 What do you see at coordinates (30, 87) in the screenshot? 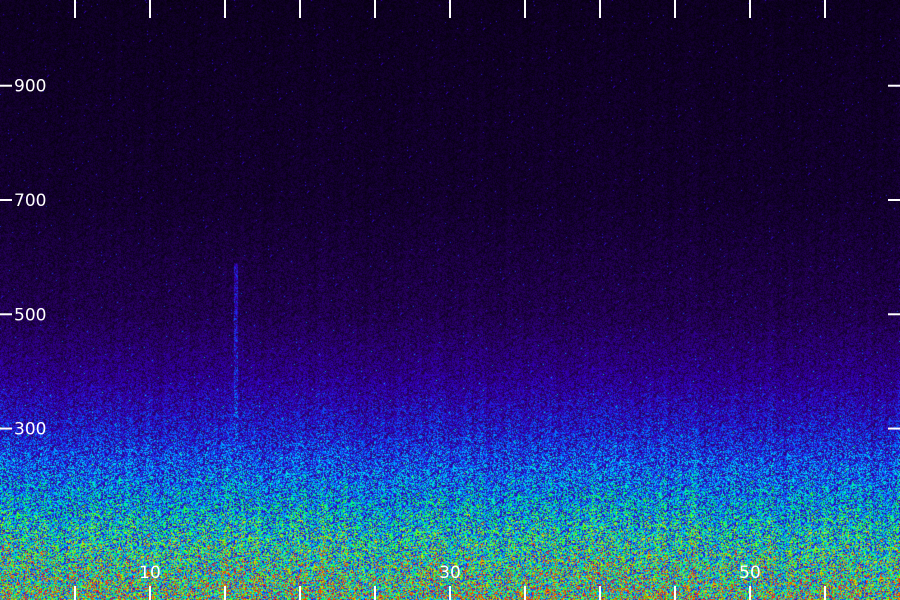
I see `y-tick-label: 900` at bounding box center [30, 87].